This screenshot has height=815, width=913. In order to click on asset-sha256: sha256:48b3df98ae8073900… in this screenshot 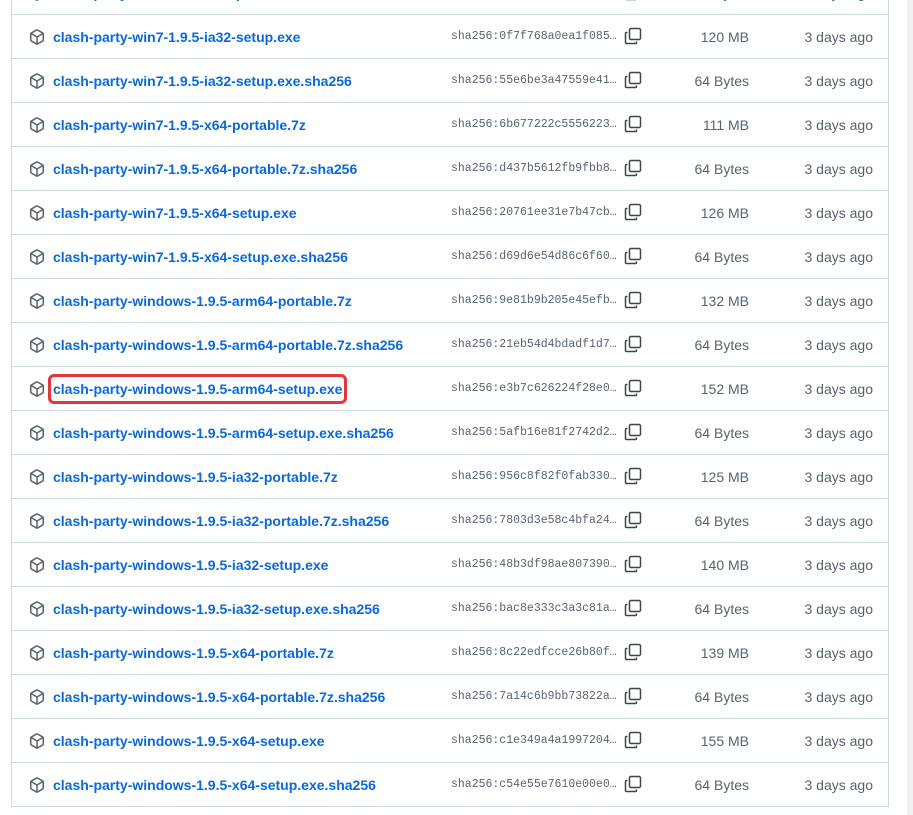, I will do `click(535, 564)`.